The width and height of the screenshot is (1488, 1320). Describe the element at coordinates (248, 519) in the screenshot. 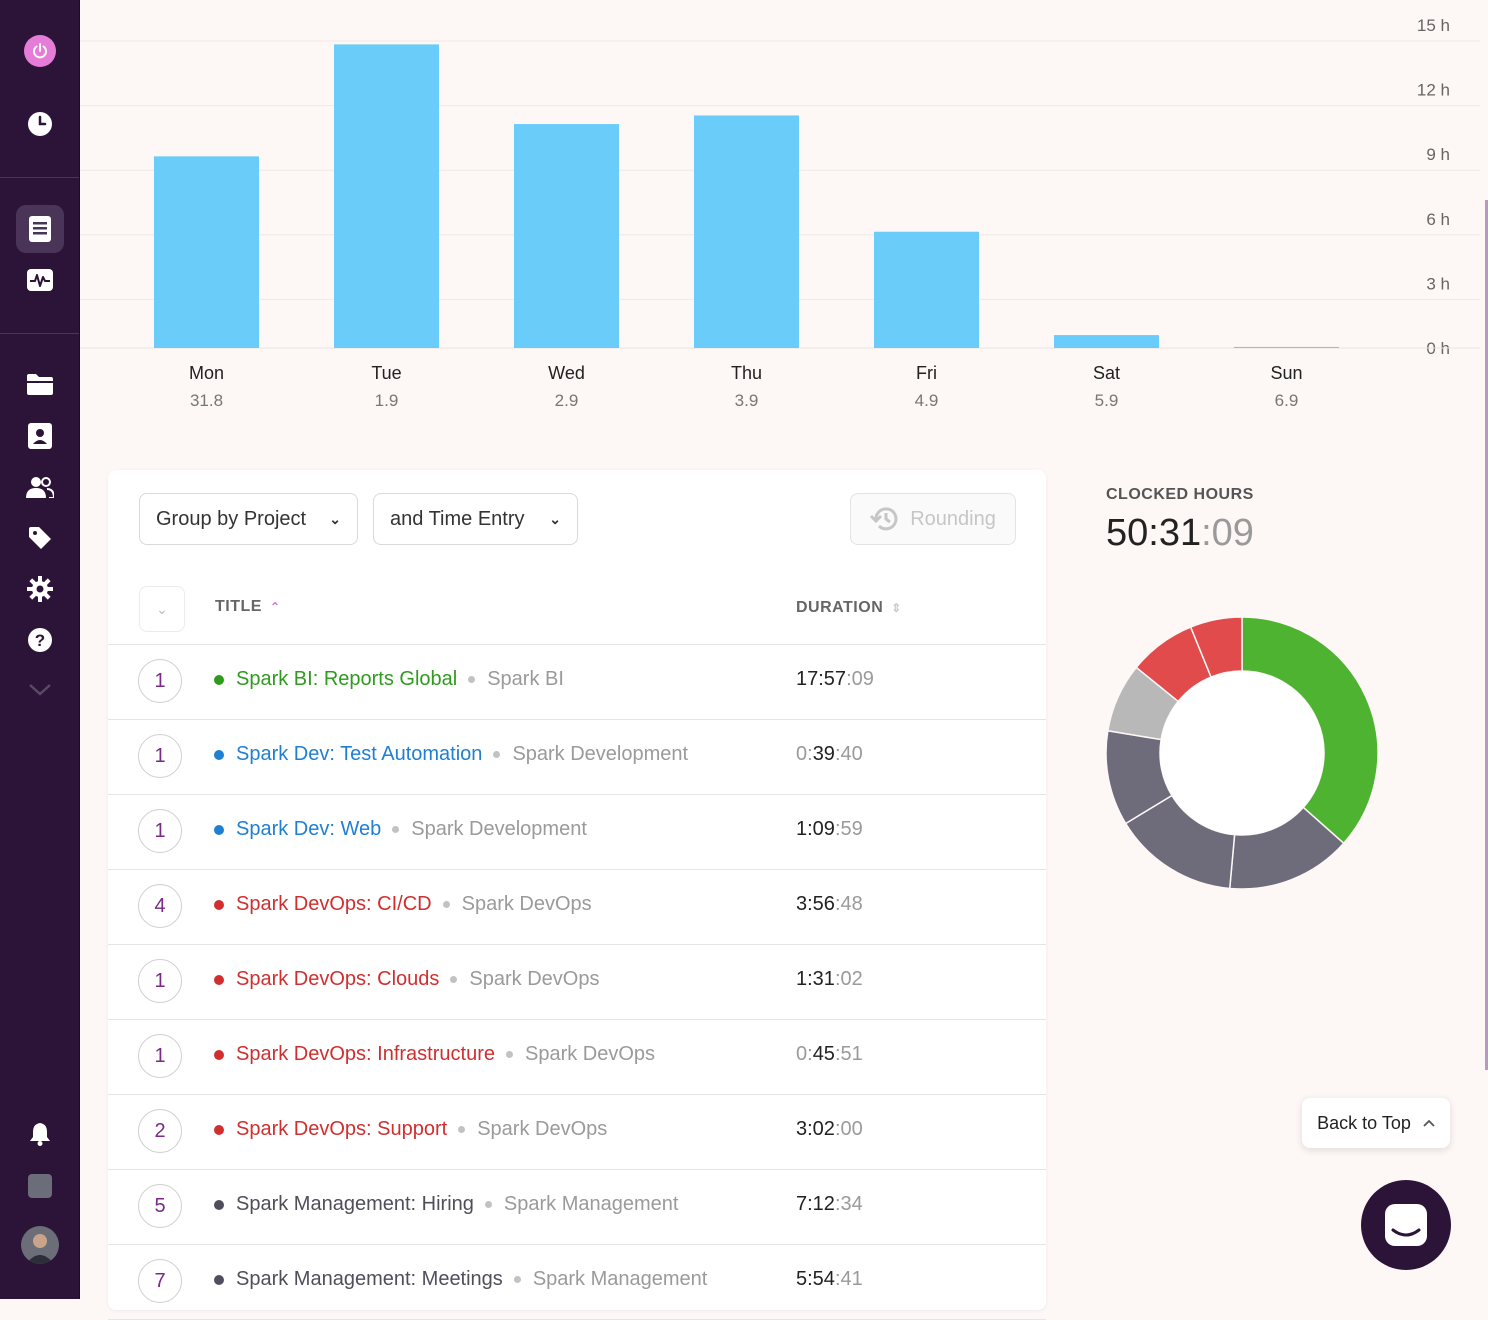

I see `group-by-dropdown: Group by Project ⌄` at that location.